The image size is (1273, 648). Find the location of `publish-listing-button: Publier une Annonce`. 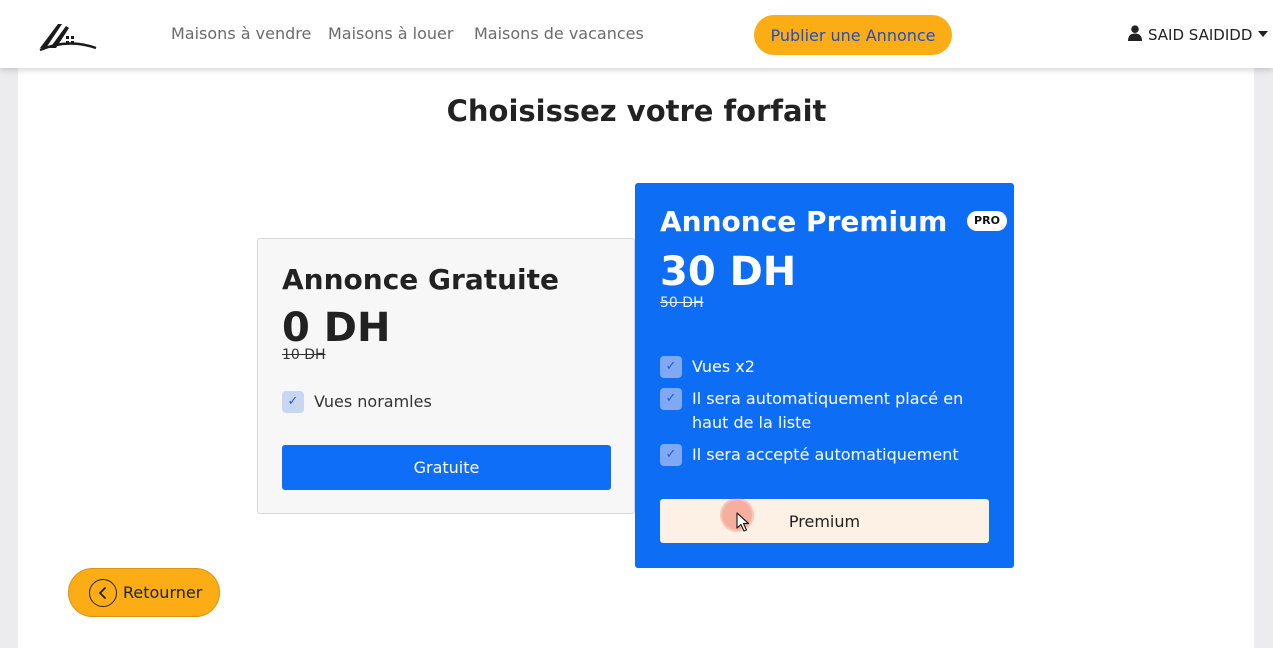

publish-listing-button: Publier une Annonce is located at coordinates (853, 35).